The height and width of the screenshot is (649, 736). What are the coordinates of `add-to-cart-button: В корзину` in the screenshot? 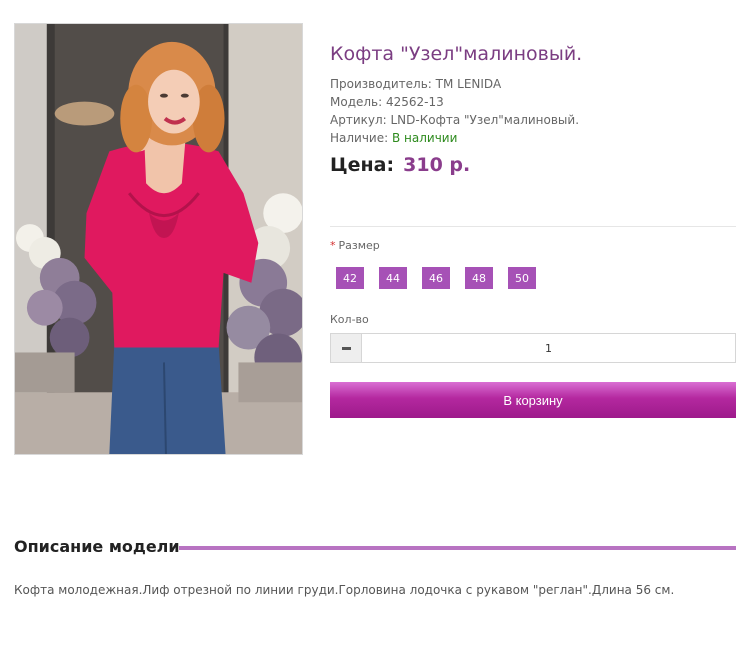 It's located at (533, 400).